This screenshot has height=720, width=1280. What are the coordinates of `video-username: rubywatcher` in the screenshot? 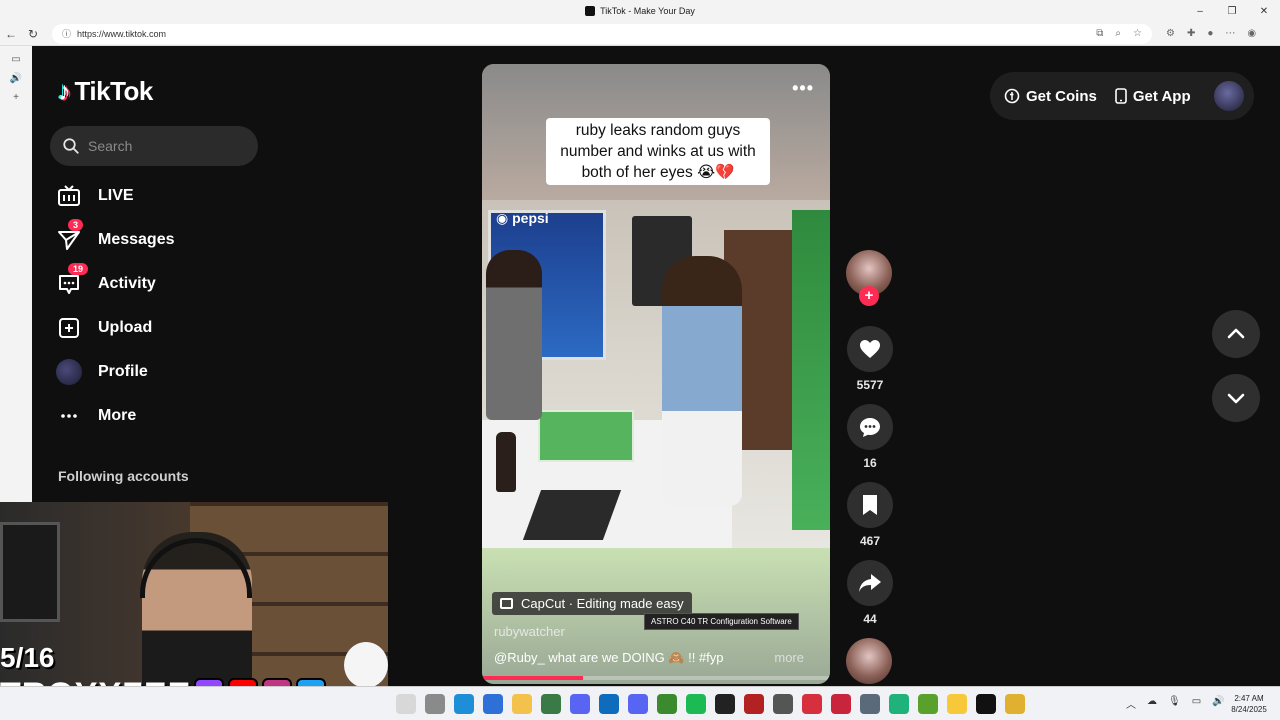 It's located at (529, 631).